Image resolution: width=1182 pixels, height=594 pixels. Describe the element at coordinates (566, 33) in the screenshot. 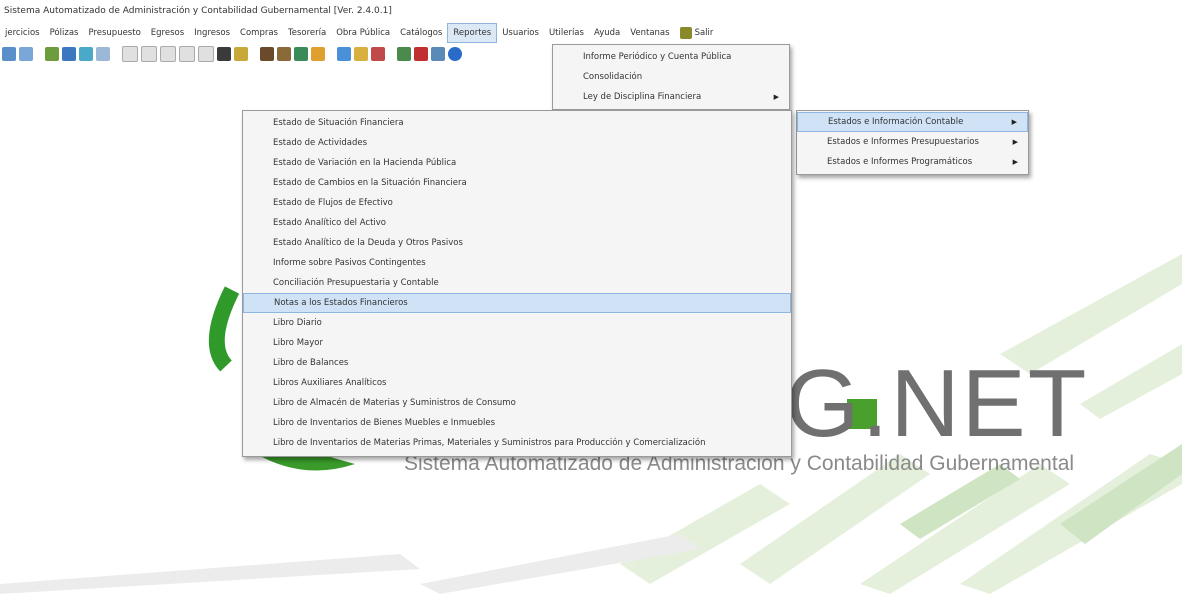

I see `menu-utilerias: Utilerías` at that location.